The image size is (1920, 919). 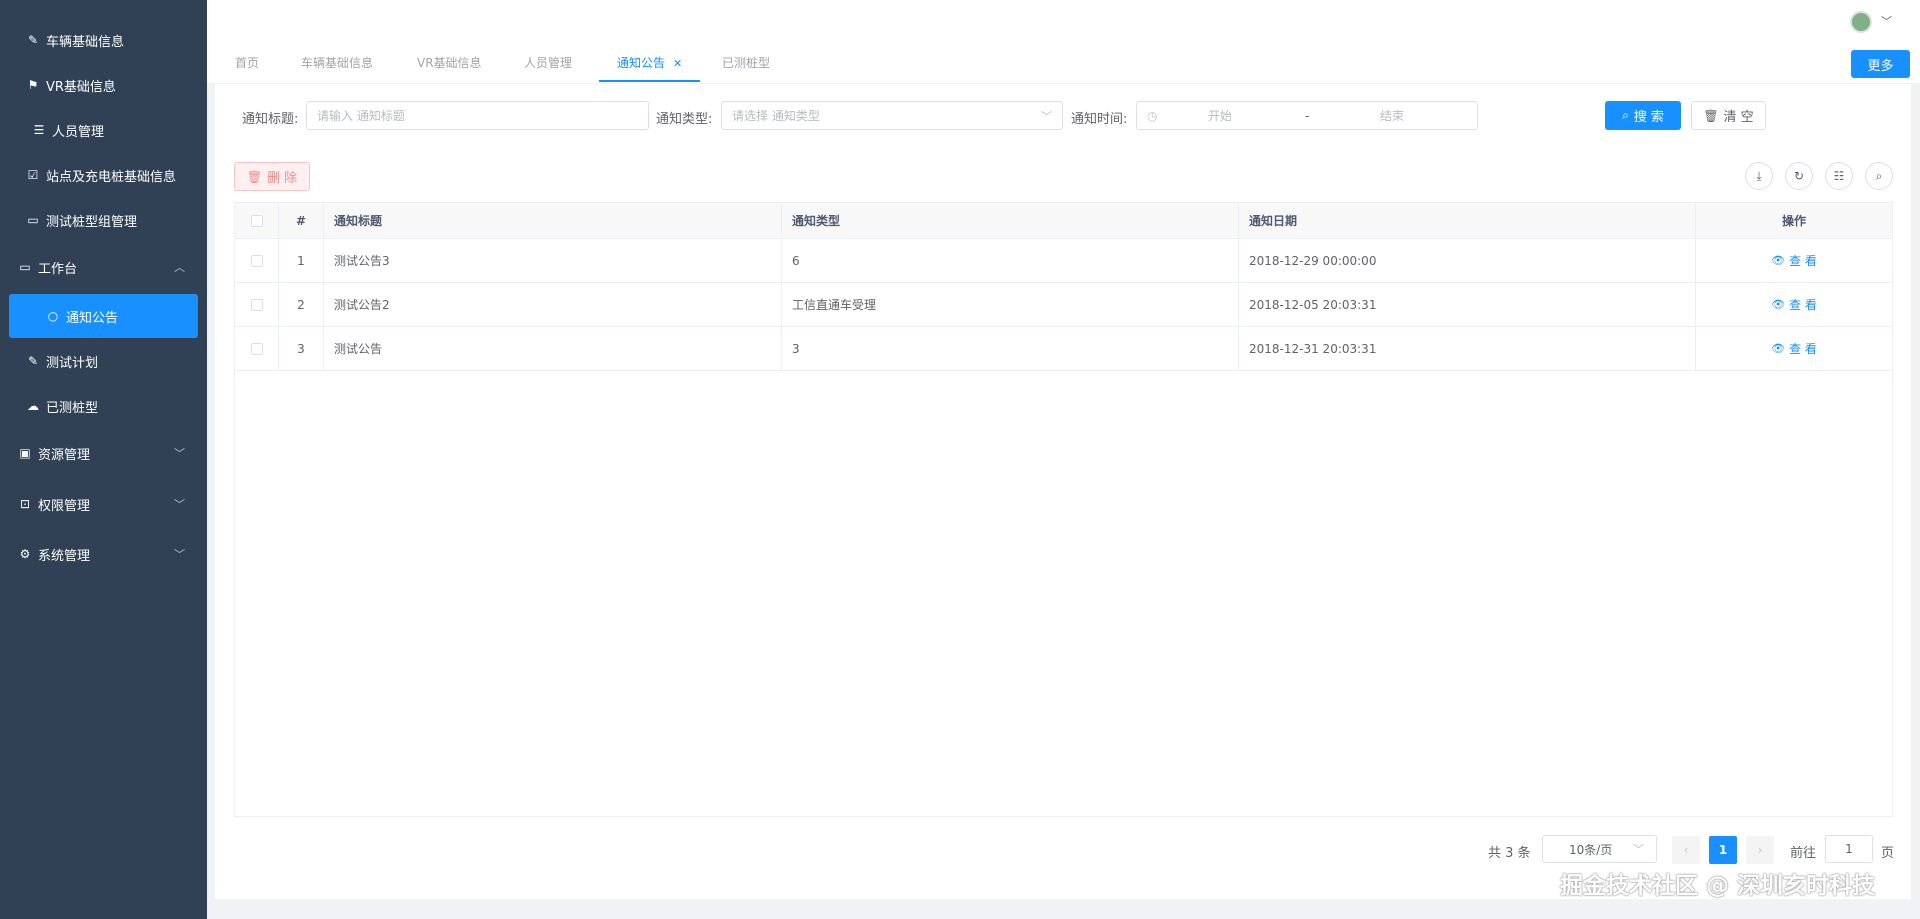 What do you see at coordinates (684, 119) in the screenshot?
I see `type-label: 通知类型:` at bounding box center [684, 119].